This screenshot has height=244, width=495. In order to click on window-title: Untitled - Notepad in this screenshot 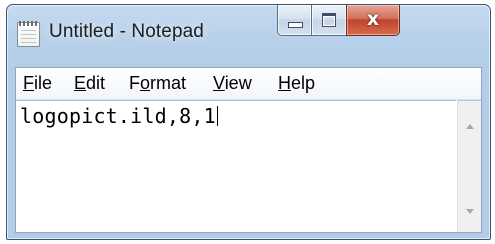, I will do `click(126, 31)`.